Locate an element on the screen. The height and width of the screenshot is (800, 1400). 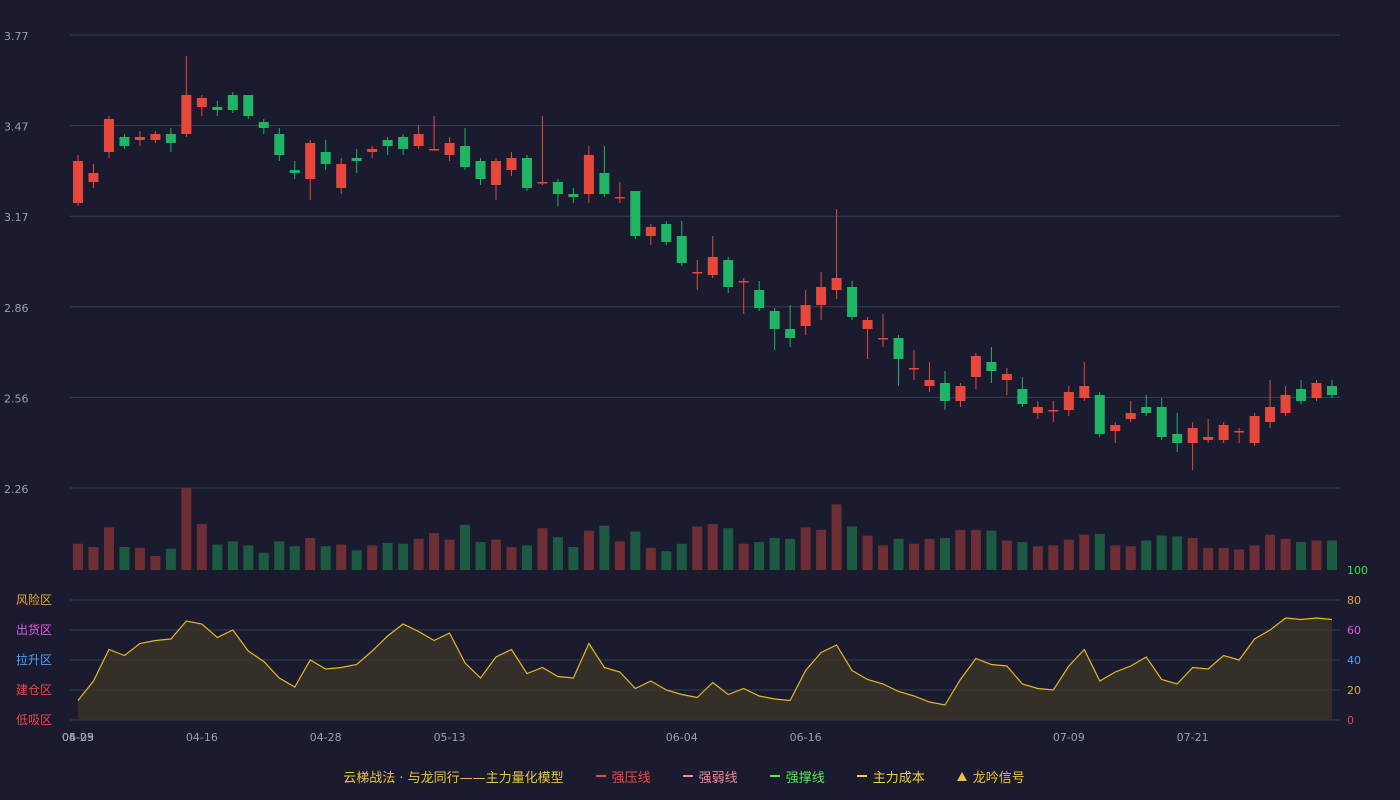
oscillator-tick-label: 60 is located at coordinates (1354, 630).